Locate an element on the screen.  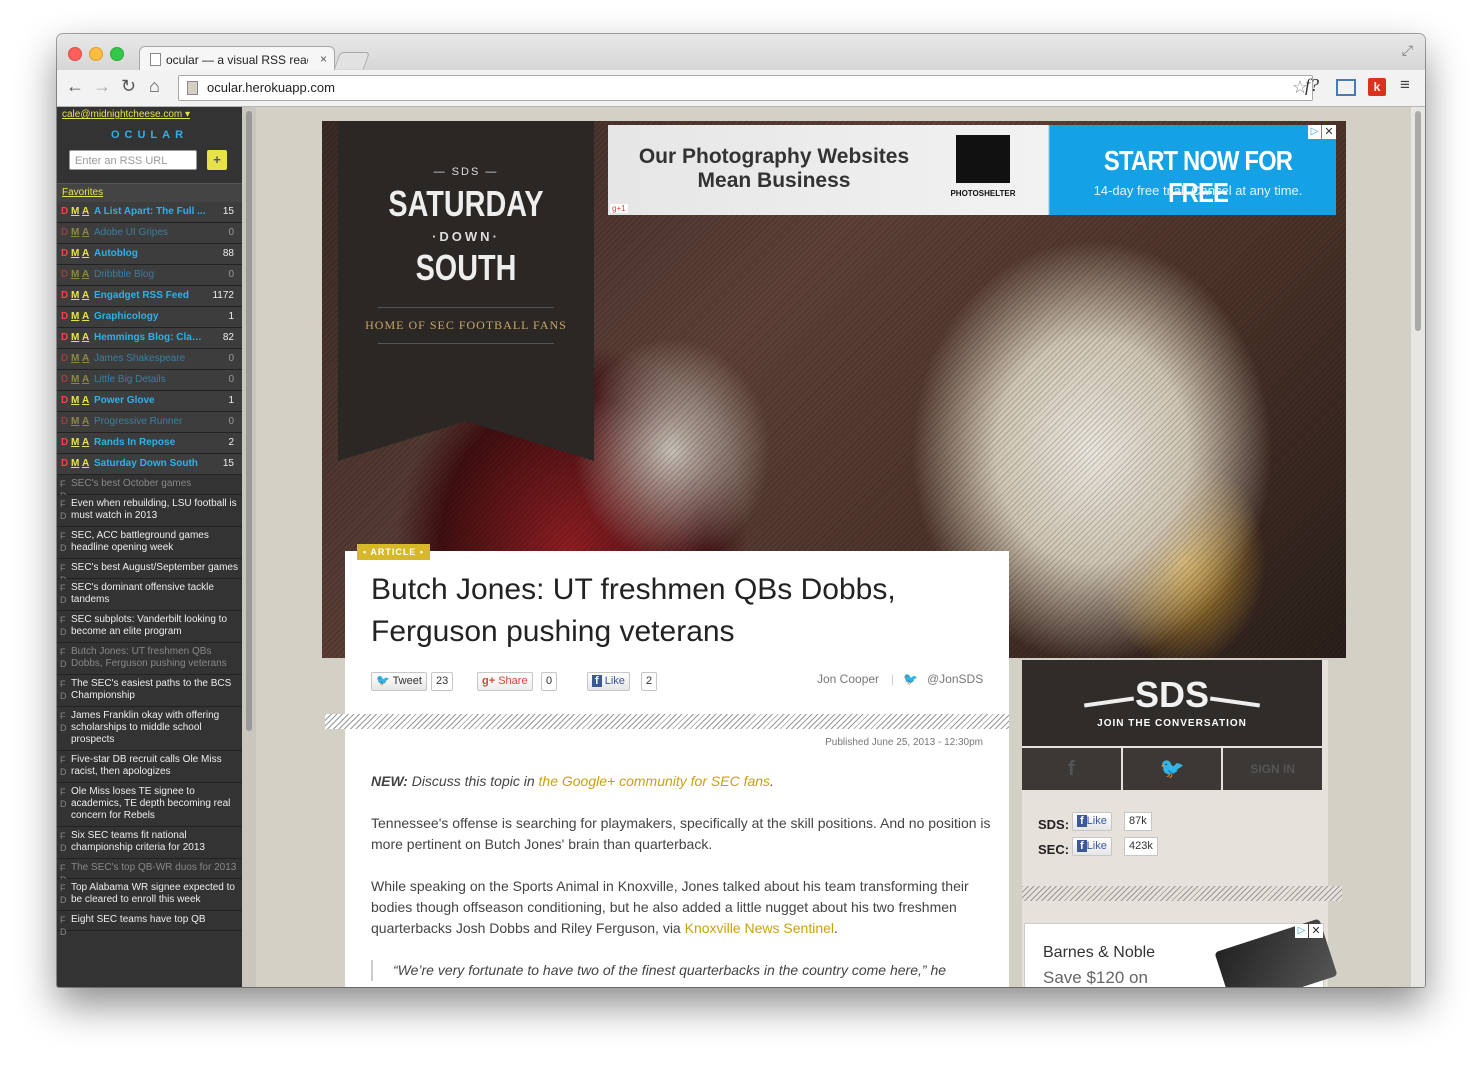
new-tab-button is located at coordinates (352, 60).